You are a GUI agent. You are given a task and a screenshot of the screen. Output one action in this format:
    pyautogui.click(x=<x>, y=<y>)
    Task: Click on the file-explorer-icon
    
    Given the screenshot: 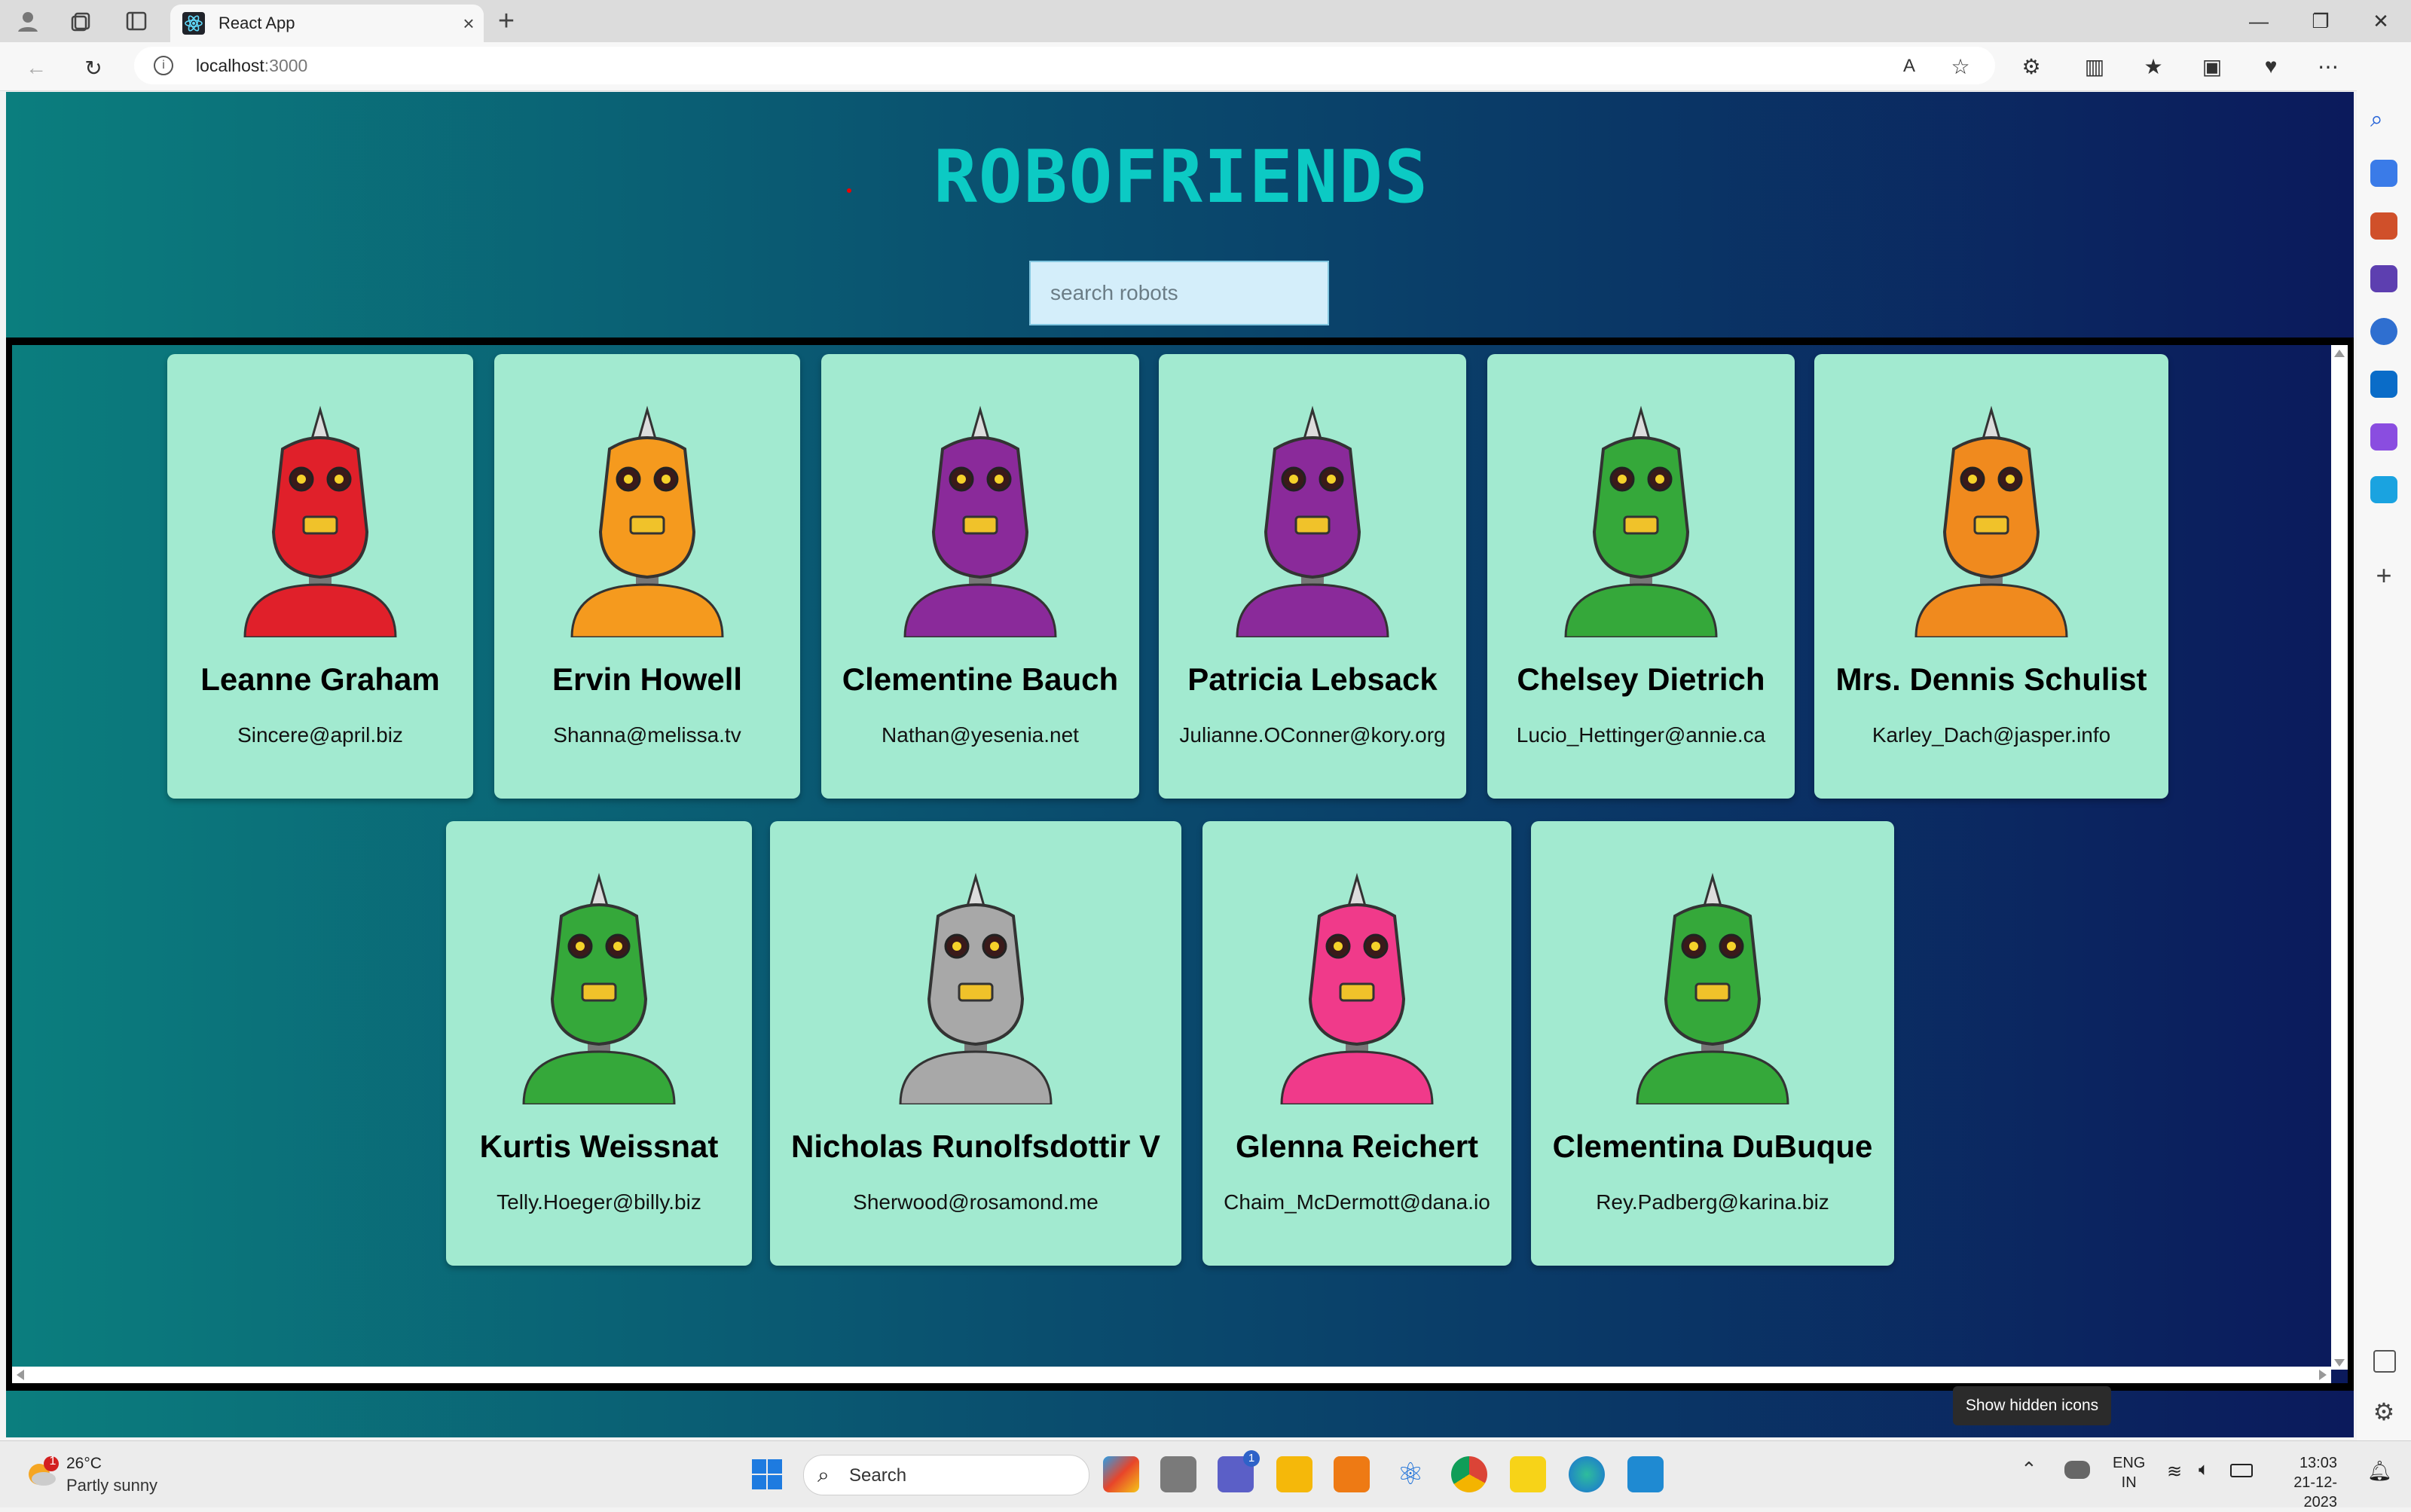 What is the action you would take?
    pyautogui.click(x=1294, y=1474)
    